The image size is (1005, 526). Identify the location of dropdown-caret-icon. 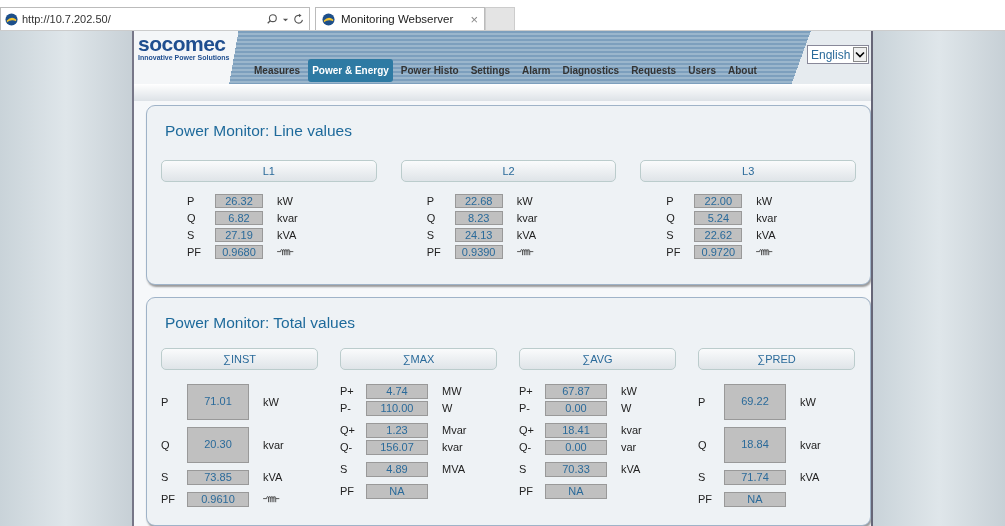
(860, 54).